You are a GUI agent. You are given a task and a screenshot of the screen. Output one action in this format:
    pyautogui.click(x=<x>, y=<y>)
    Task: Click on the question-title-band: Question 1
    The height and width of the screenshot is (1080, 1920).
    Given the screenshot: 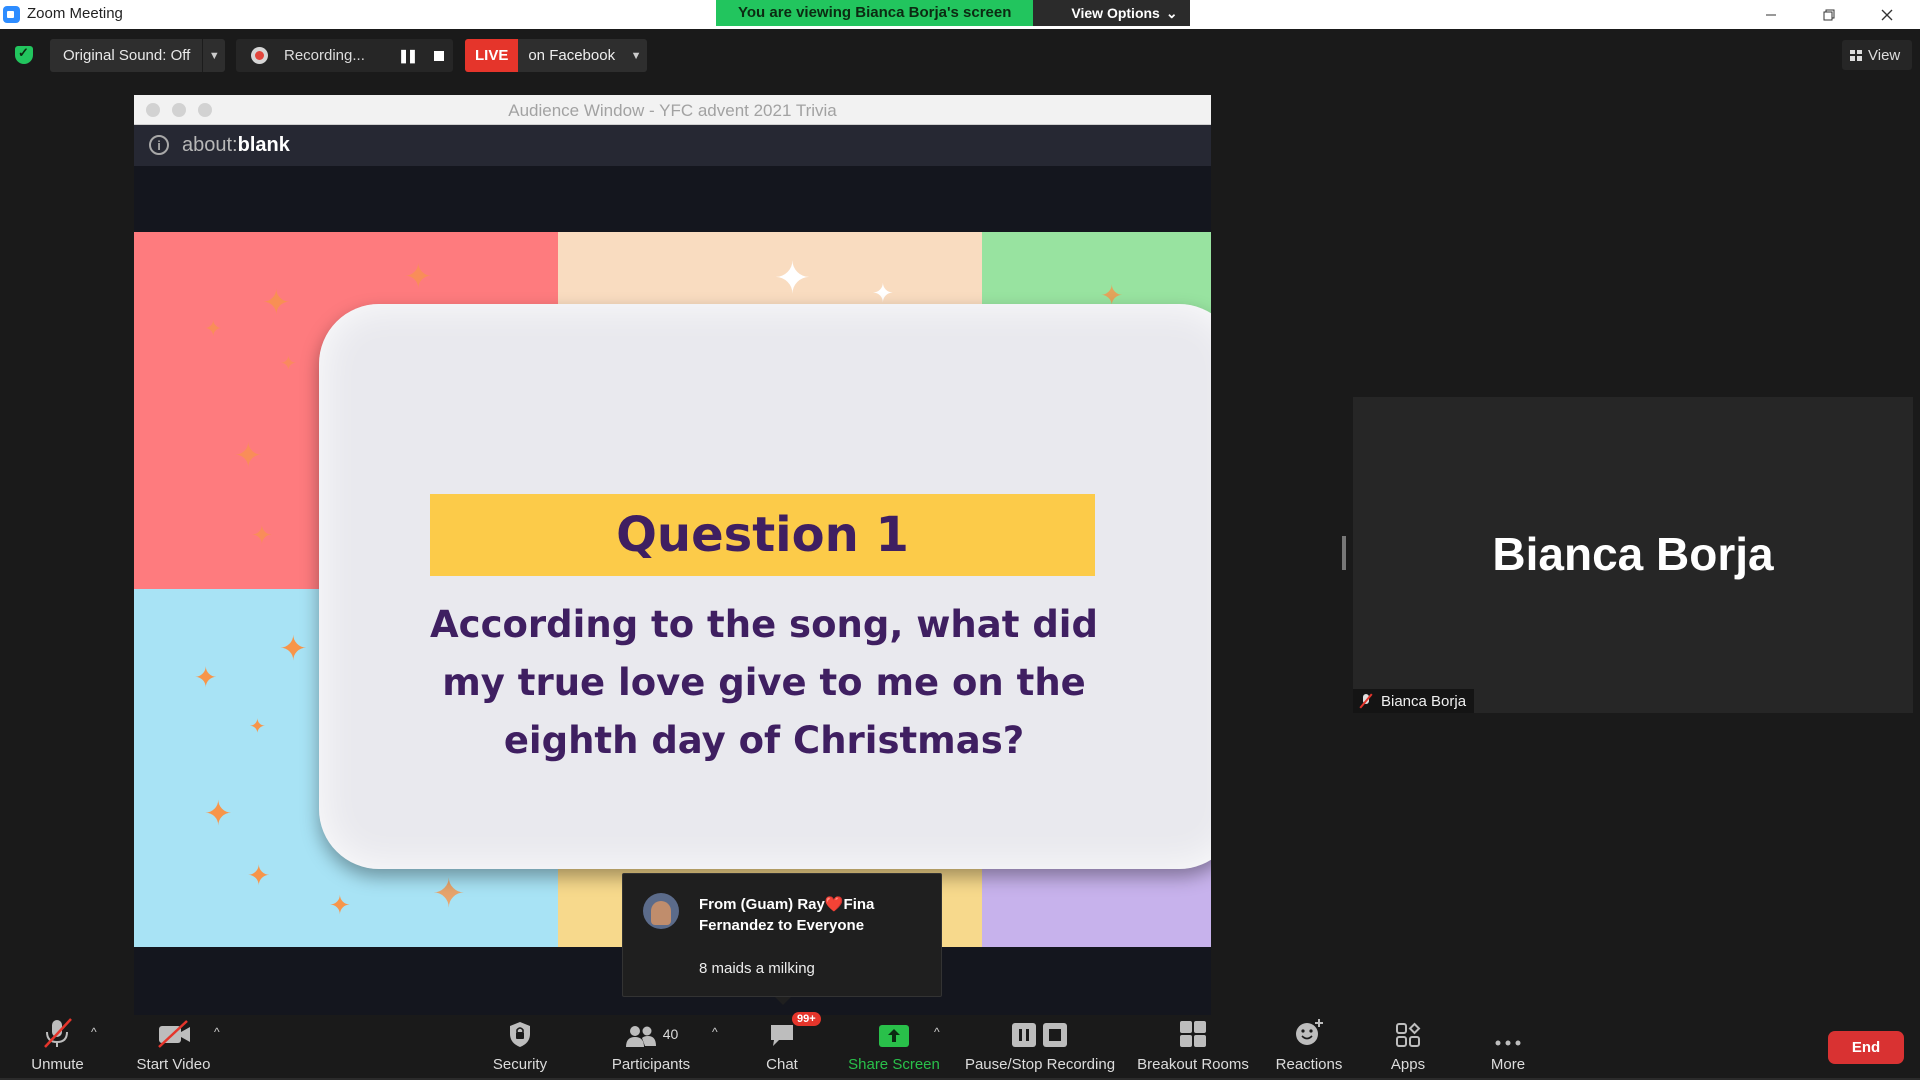 What is the action you would take?
    pyautogui.click(x=762, y=535)
    